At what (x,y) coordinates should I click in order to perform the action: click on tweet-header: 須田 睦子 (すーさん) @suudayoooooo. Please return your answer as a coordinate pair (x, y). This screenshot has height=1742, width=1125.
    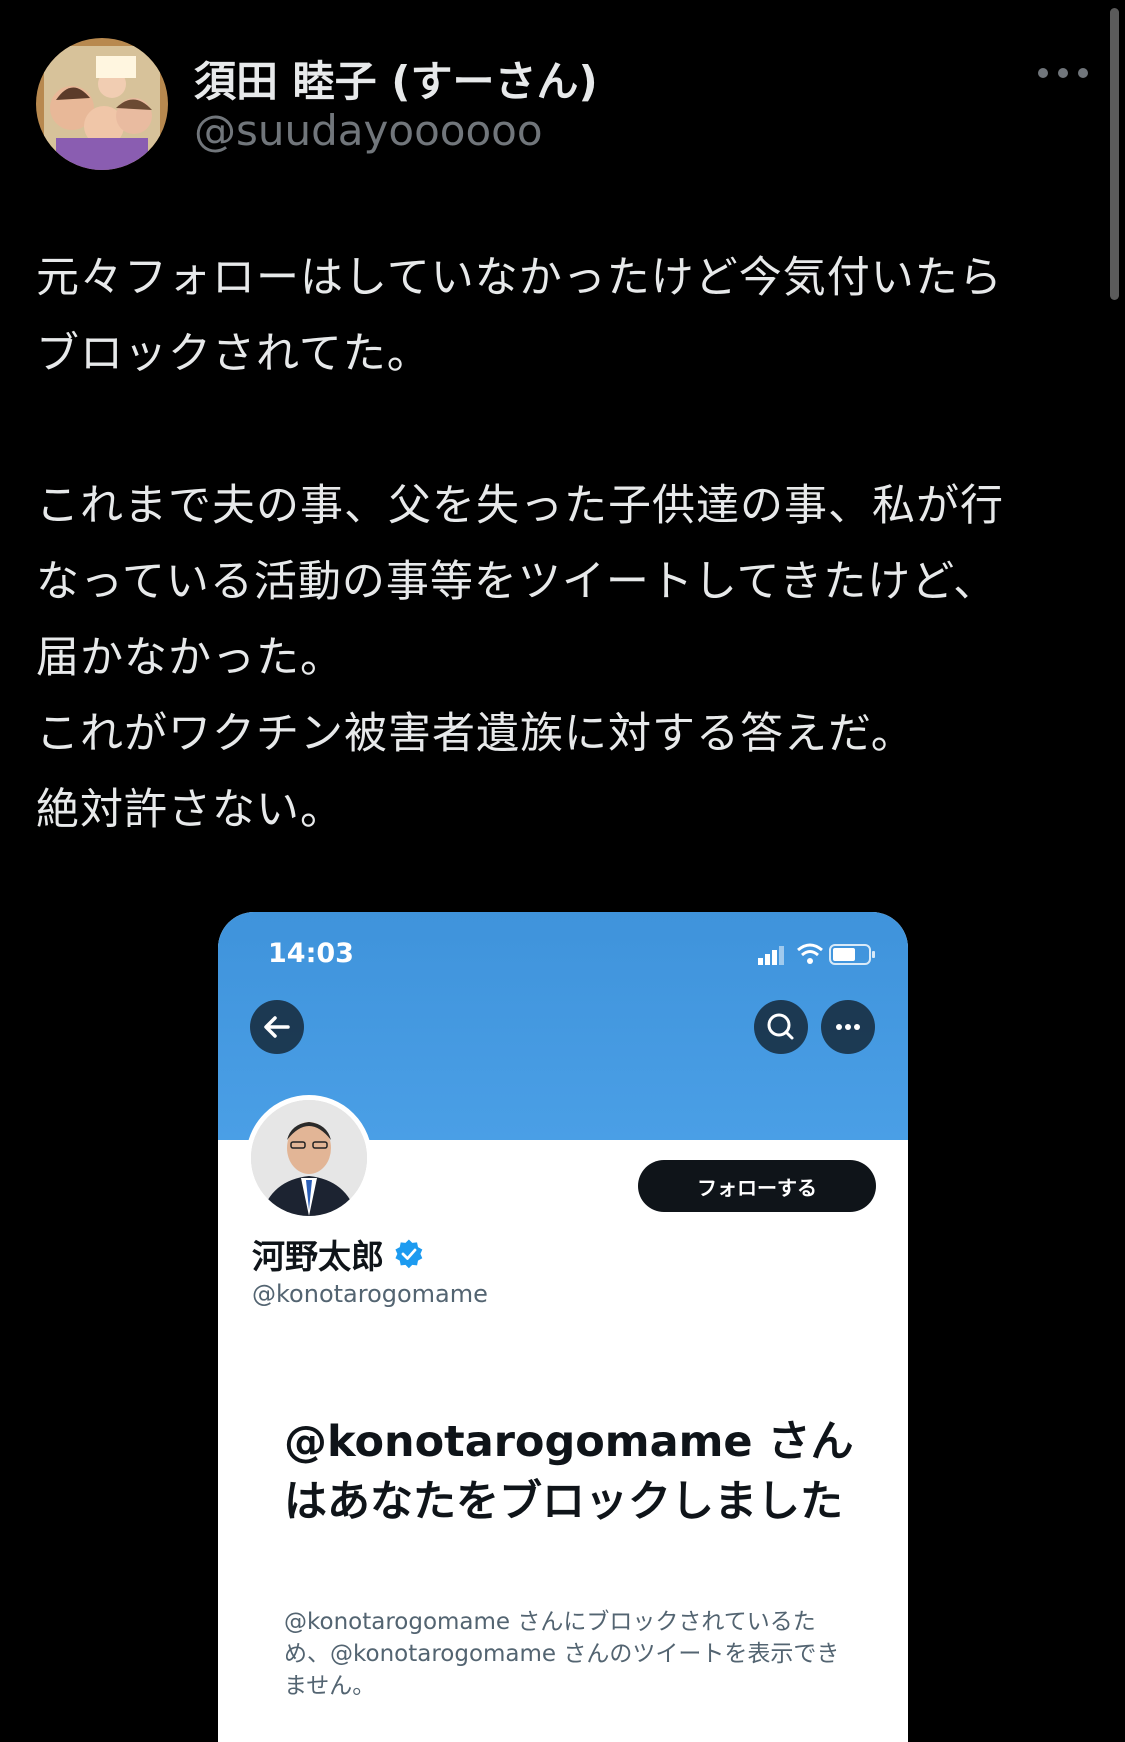
    Looking at the image, I should click on (566, 104).